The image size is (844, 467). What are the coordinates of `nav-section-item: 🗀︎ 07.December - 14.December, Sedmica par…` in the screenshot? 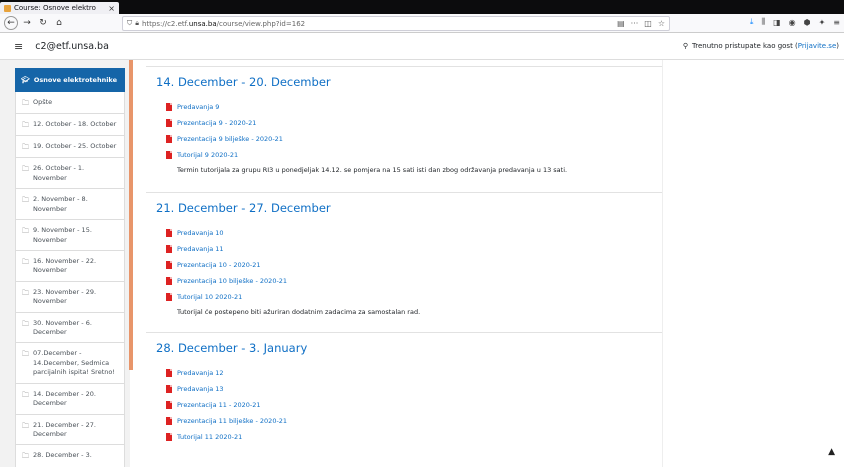 It's located at (70, 363).